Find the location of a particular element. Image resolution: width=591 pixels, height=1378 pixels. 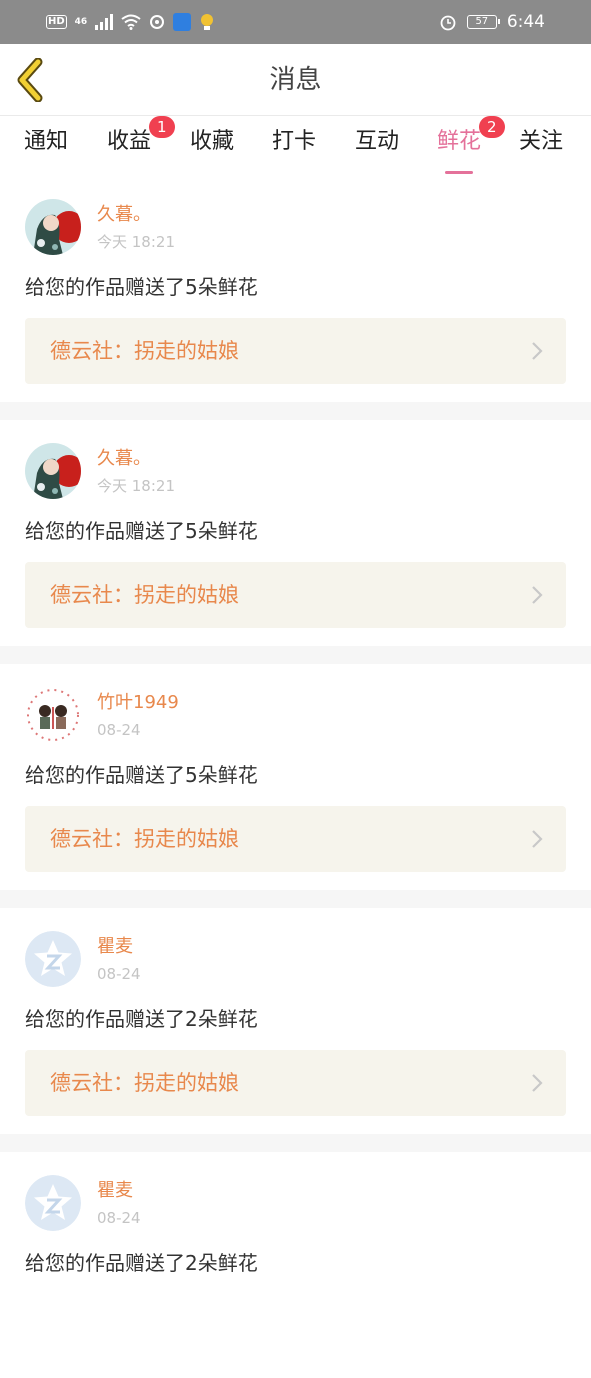

sync-icon is located at coordinates (157, 22).